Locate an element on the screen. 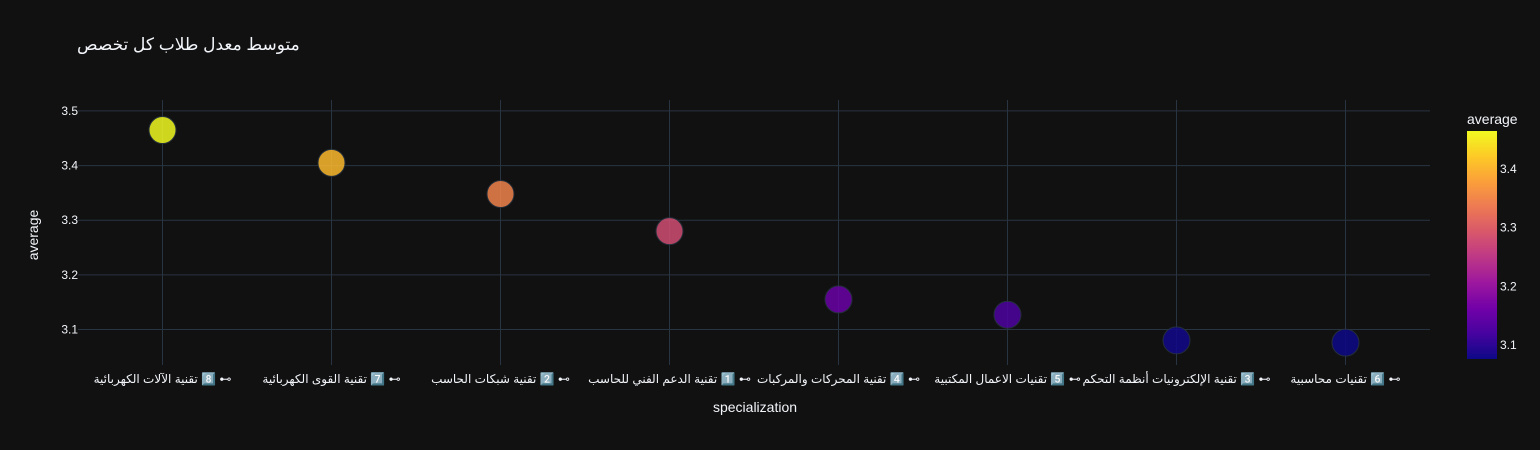 Image resolution: width=1540 pixels, height=450 pixels. colorbar-tick-label: 3.1 is located at coordinates (1508, 345).